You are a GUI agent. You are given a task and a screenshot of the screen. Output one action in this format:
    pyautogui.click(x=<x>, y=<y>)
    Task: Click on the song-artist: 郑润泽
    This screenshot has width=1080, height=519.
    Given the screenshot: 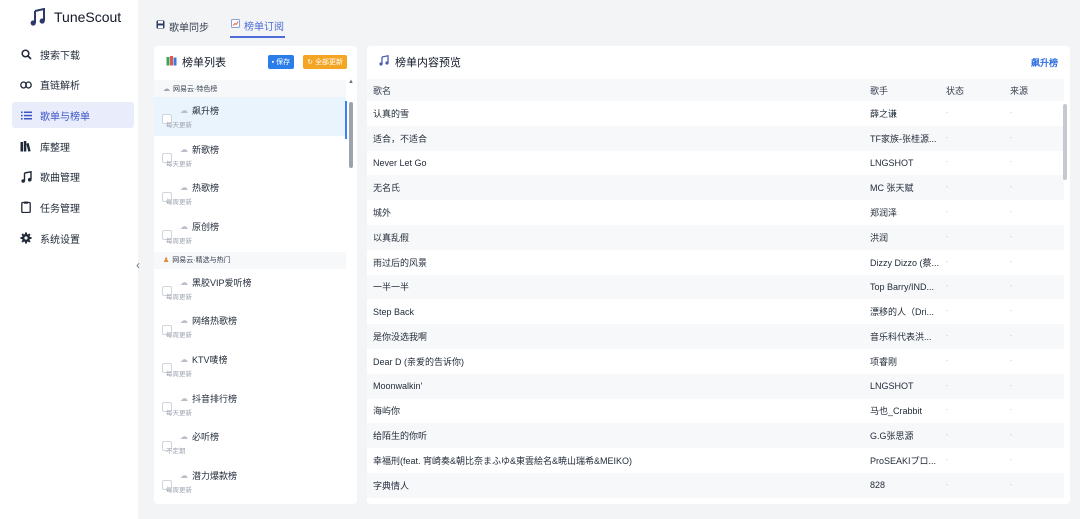 What is the action you would take?
    pyautogui.click(x=884, y=213)
    